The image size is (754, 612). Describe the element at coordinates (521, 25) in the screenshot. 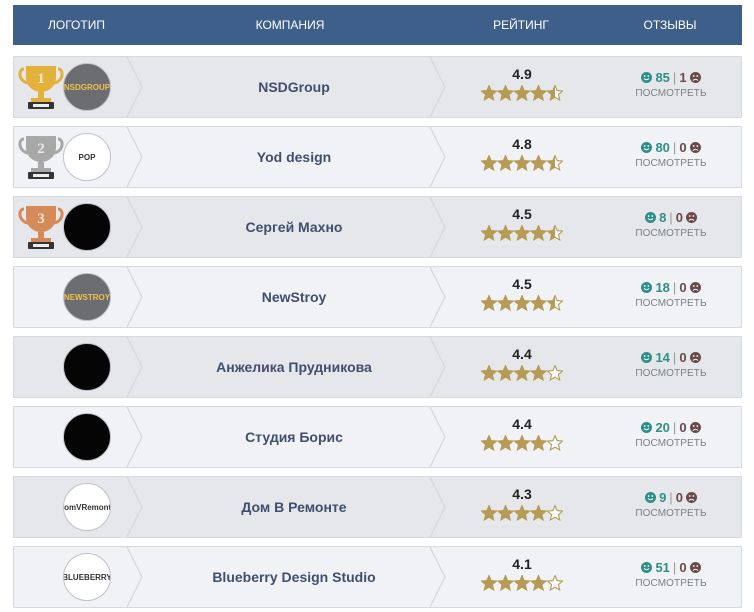

I see `header-rating: РЕЙТИНГ` at that location.